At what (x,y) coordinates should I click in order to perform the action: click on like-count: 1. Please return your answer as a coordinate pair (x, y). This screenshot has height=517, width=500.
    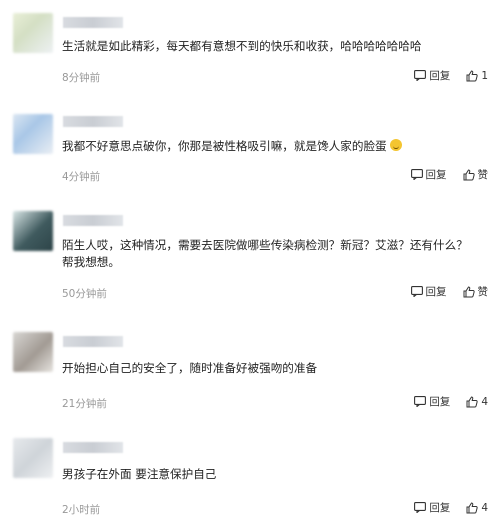
    Looking at the image, I should click on (484, 75).